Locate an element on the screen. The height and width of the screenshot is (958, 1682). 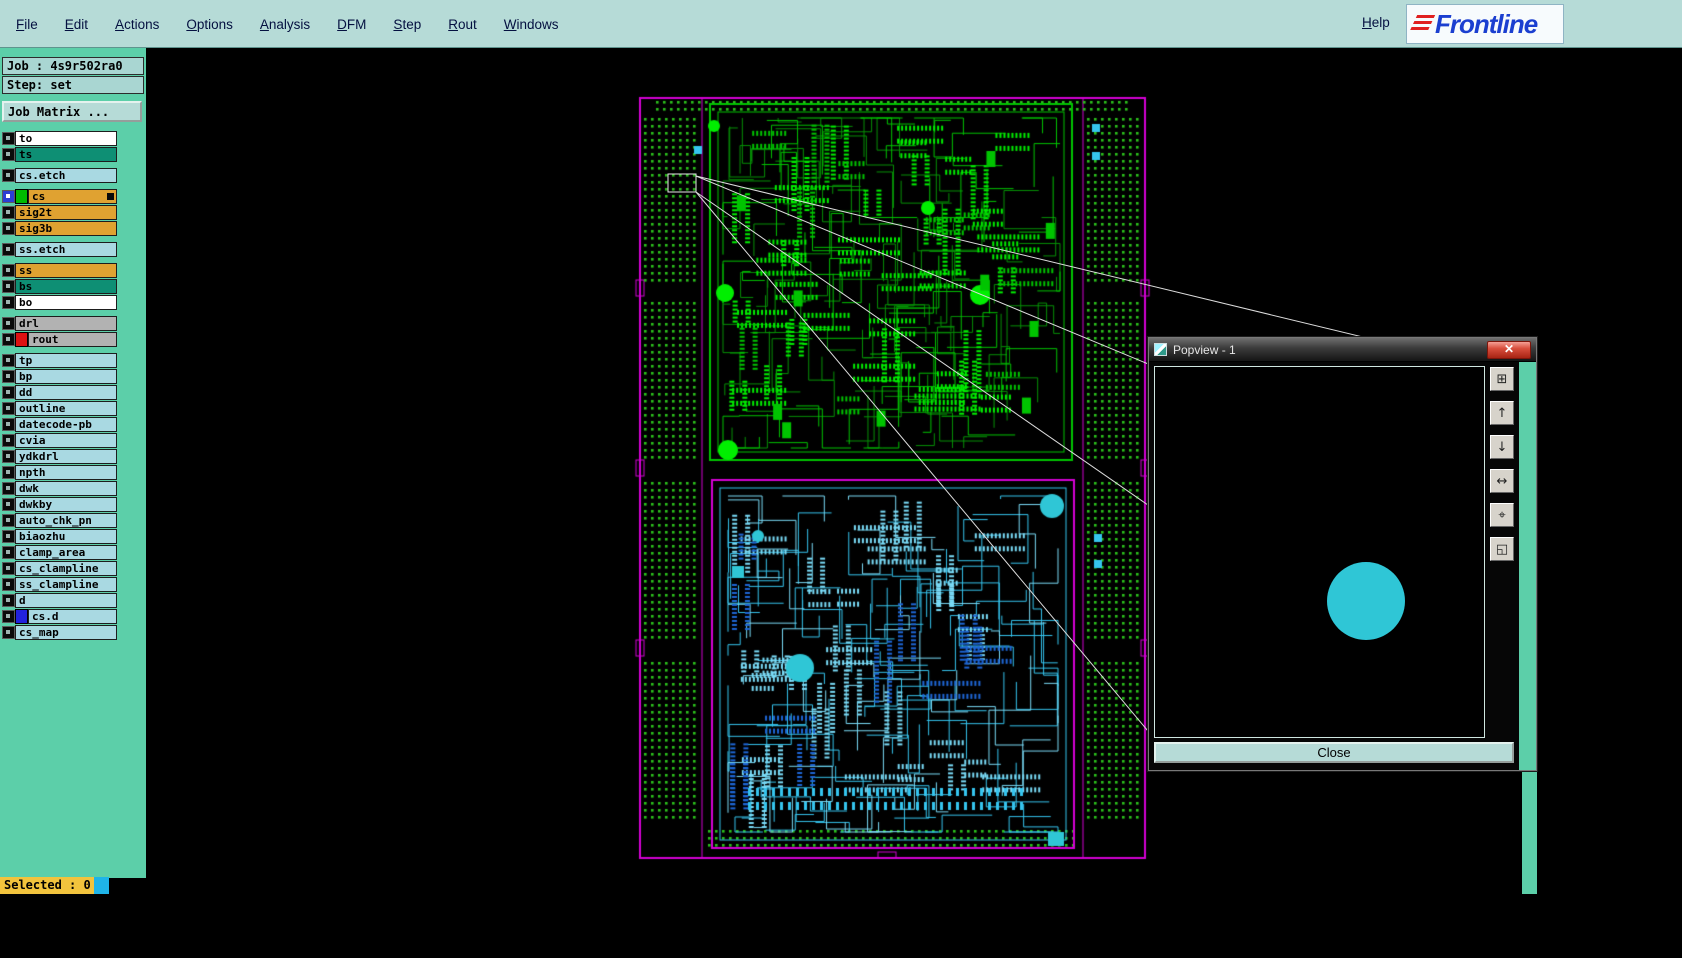
layer-checkbox-biaozhu is located at coordinates (8, 536).